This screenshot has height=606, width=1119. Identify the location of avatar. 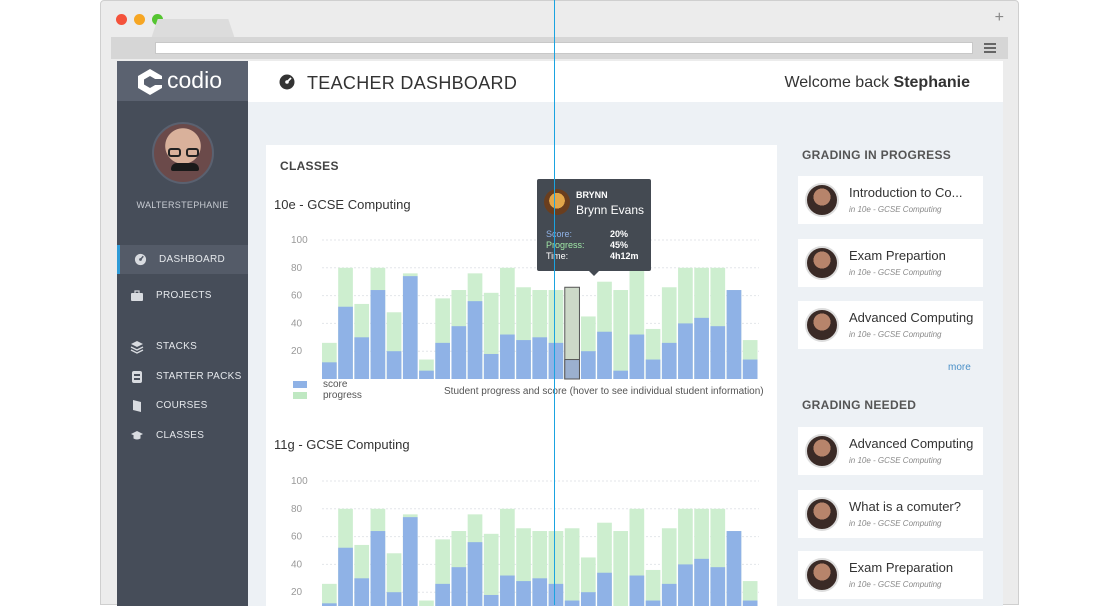
(183, 153).